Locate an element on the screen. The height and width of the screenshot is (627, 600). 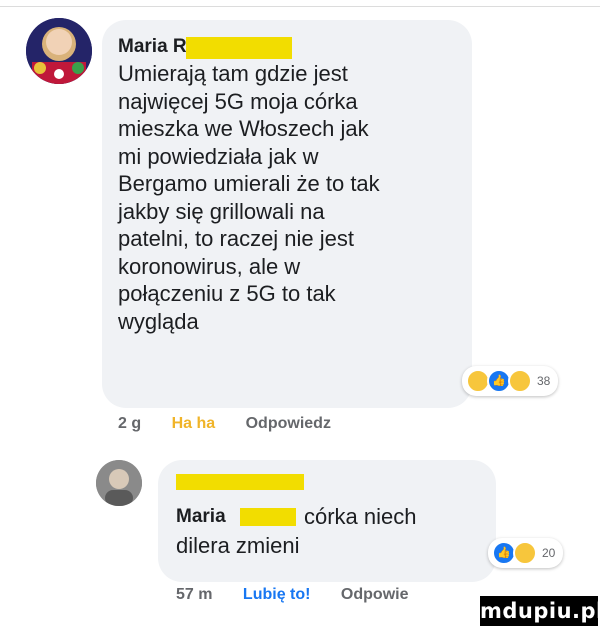
reaction-summary: 👍 20 is located at coordinates (526, 553).